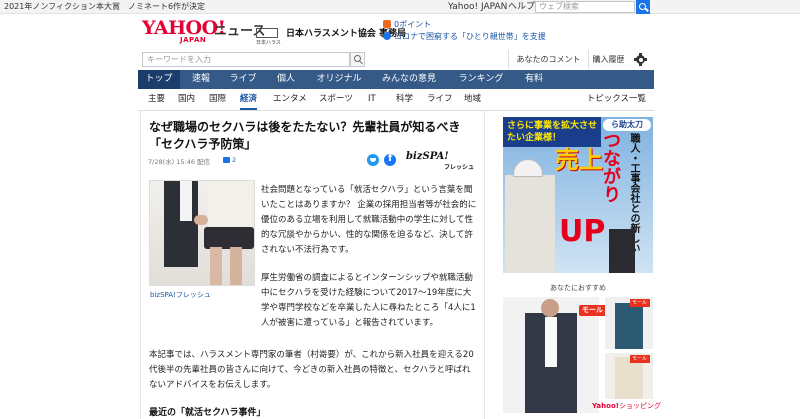 Image resolution: width=800 pixels, height=419 pixels. Describe the element at coordinates (413, 24) in the screenshot. I see `points-text: 0ポイント` at that location.